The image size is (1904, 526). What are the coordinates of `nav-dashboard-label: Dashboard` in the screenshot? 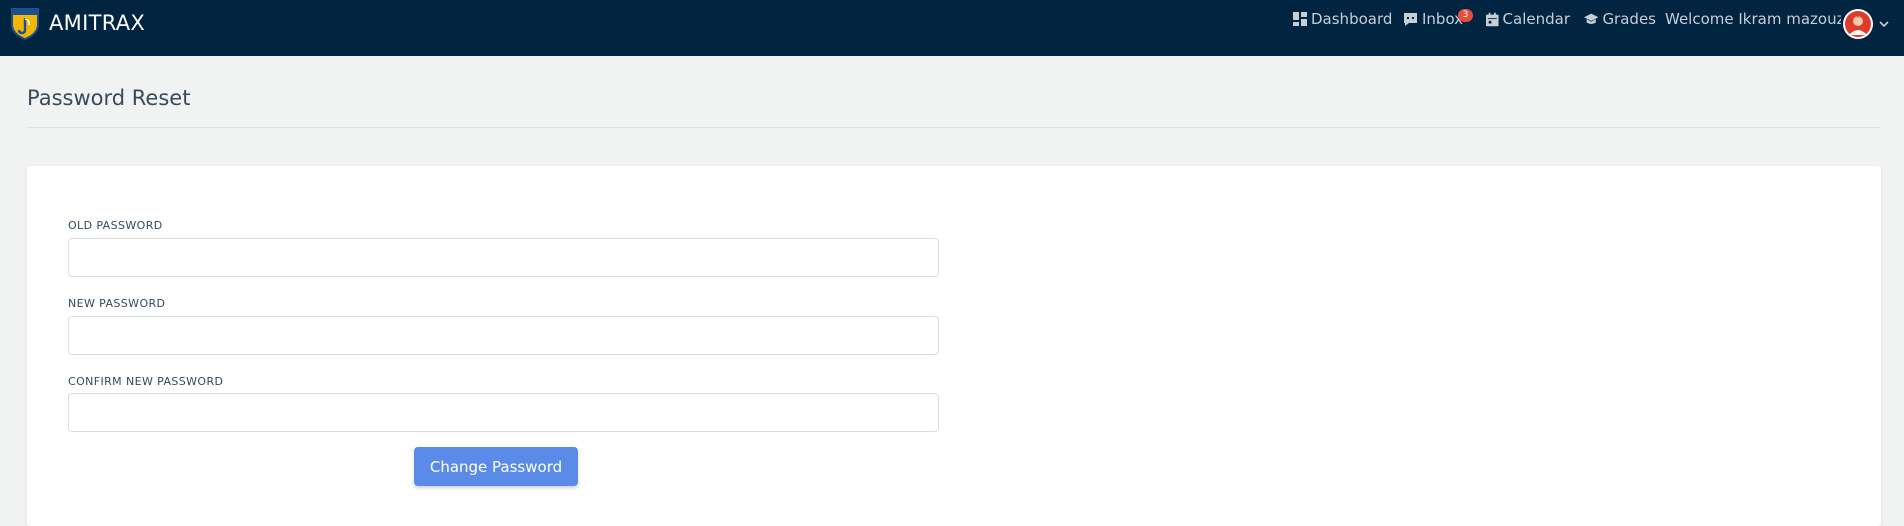 It's located at (1352, 19).